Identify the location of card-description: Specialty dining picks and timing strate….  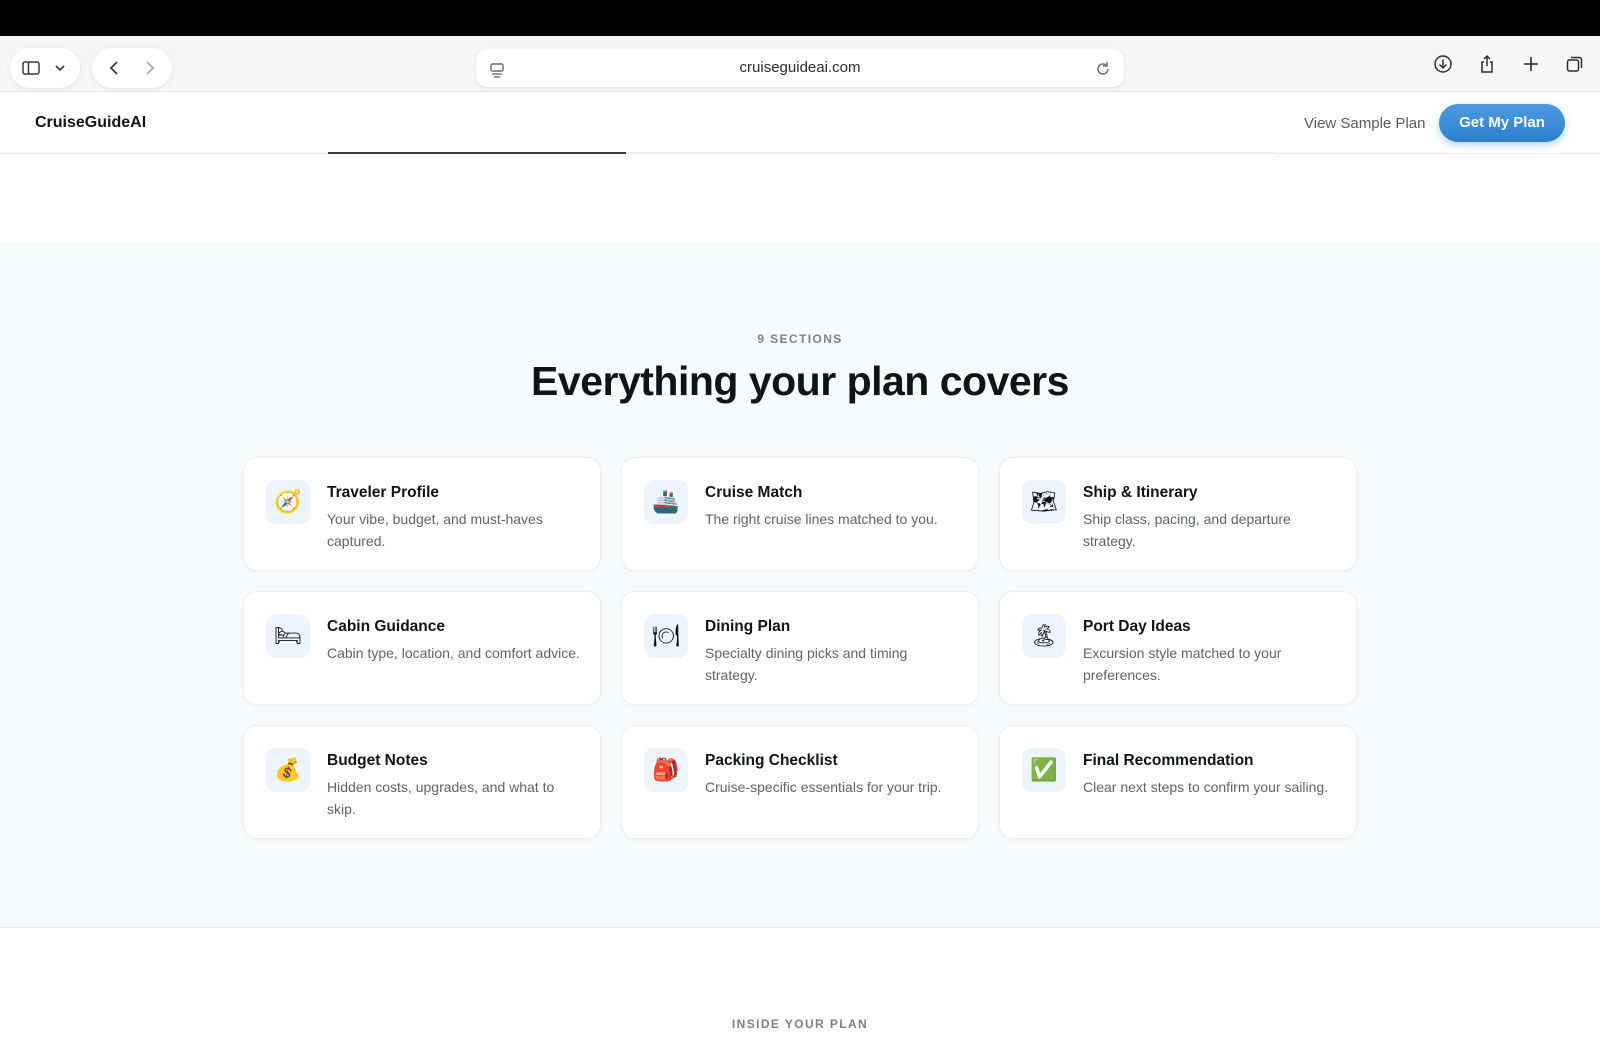
(806, 664).